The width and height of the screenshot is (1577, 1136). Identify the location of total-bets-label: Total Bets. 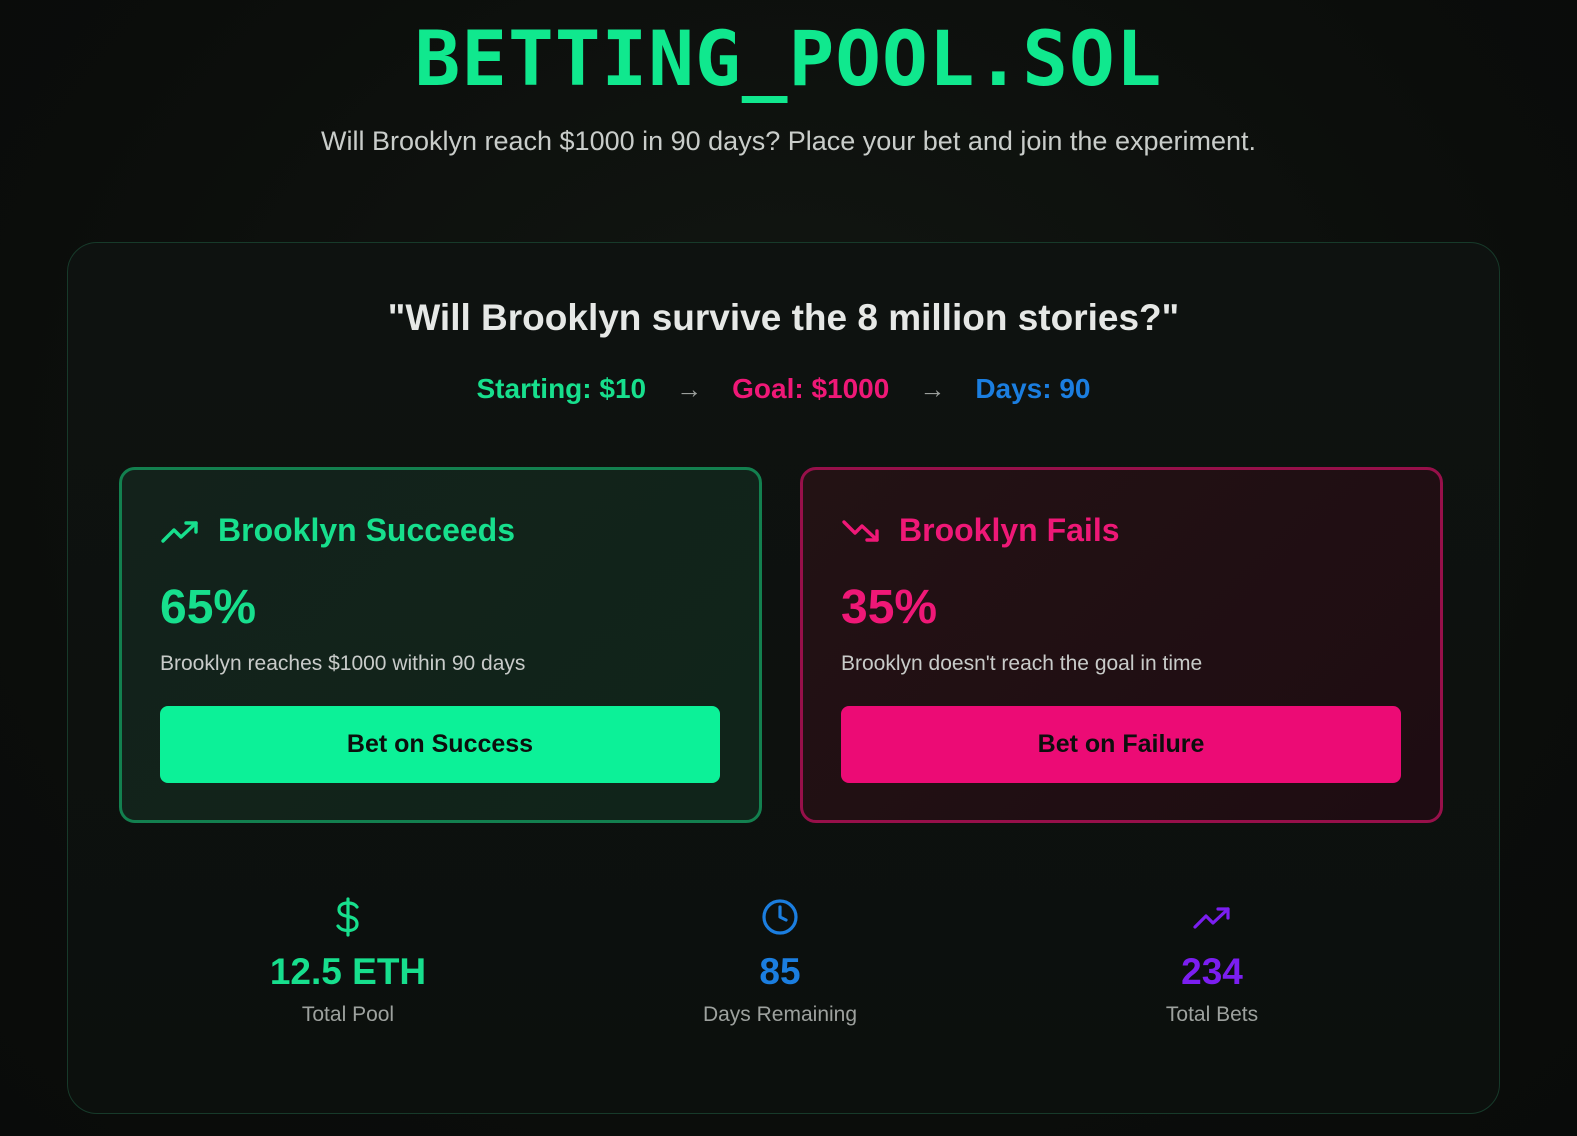
(1212, 1014).